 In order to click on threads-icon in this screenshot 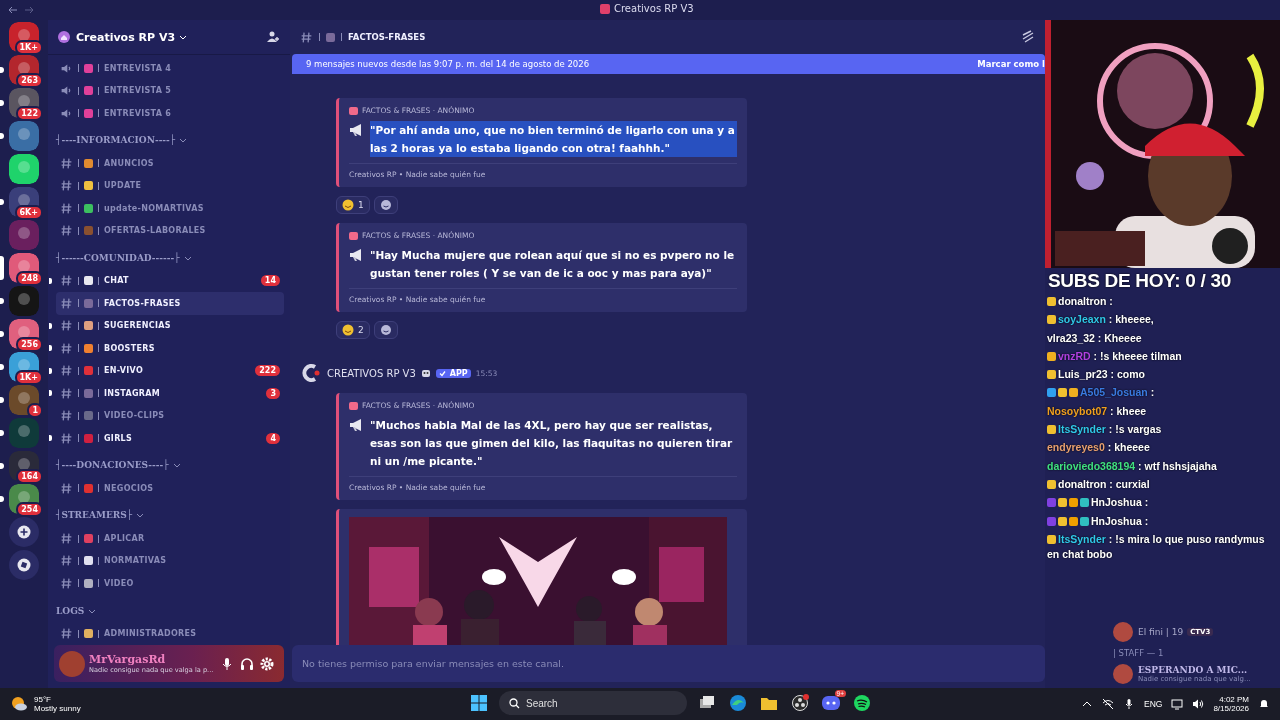, I will do `click(1028, 37)`.